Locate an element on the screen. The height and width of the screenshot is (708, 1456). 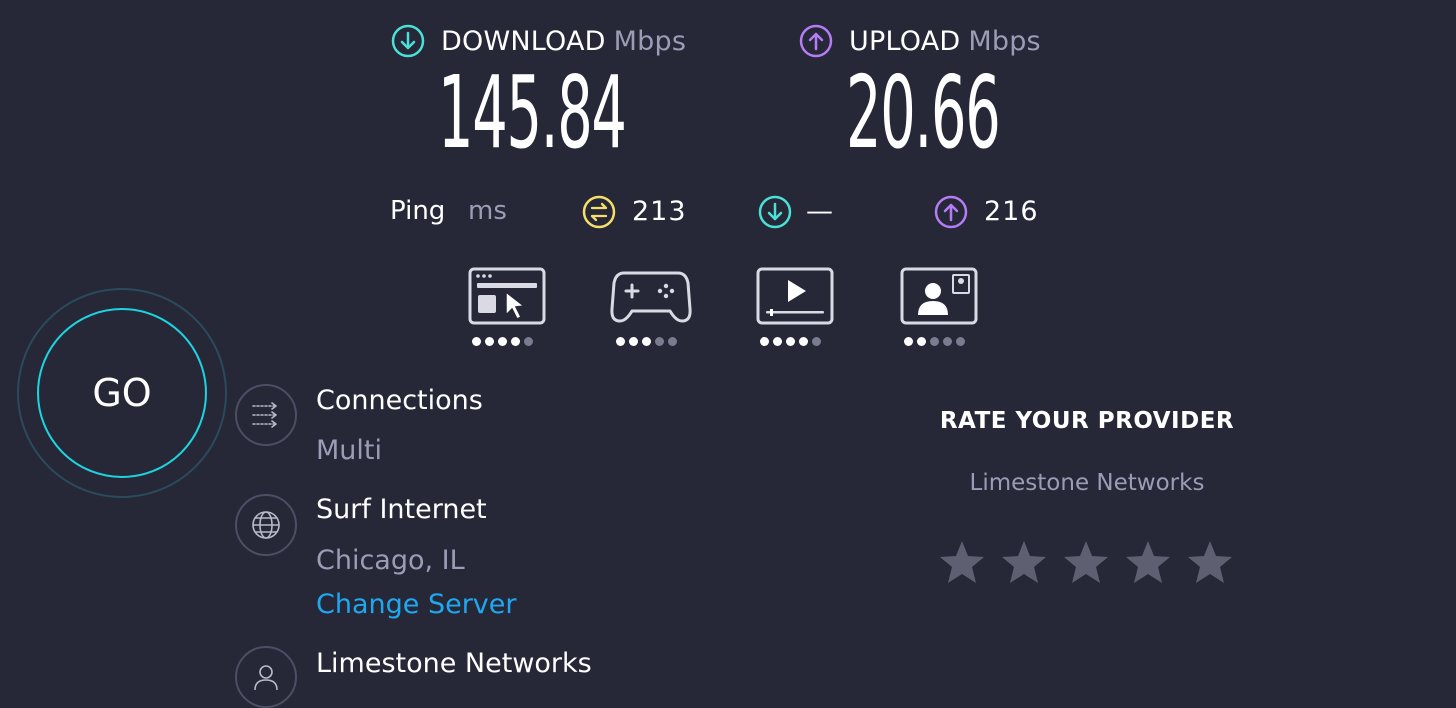
globe-icon-wrap is located at coordinates (266, 525).